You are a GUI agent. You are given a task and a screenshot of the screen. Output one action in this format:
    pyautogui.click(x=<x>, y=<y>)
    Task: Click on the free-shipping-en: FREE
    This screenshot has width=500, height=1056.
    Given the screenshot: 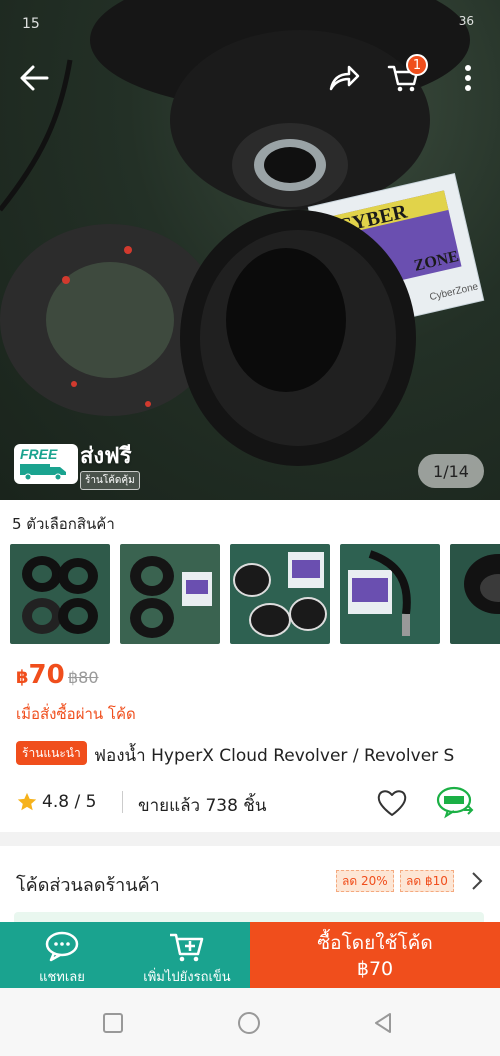 What is the action you would take?
    pyautogui.click(x=39, y=454)
    